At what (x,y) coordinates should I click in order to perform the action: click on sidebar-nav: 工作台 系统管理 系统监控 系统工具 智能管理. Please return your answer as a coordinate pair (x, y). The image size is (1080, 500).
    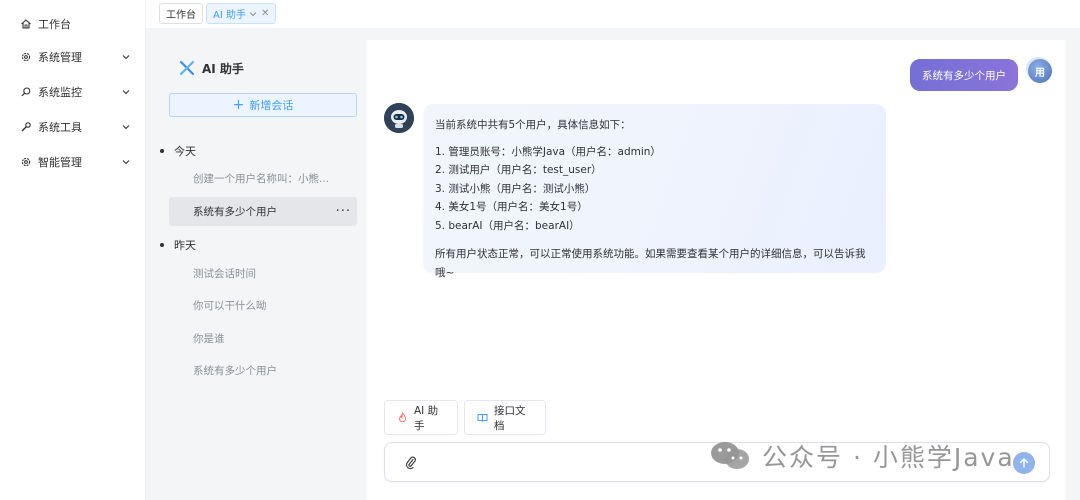
    Looking at the image, I should click on (73, 250).